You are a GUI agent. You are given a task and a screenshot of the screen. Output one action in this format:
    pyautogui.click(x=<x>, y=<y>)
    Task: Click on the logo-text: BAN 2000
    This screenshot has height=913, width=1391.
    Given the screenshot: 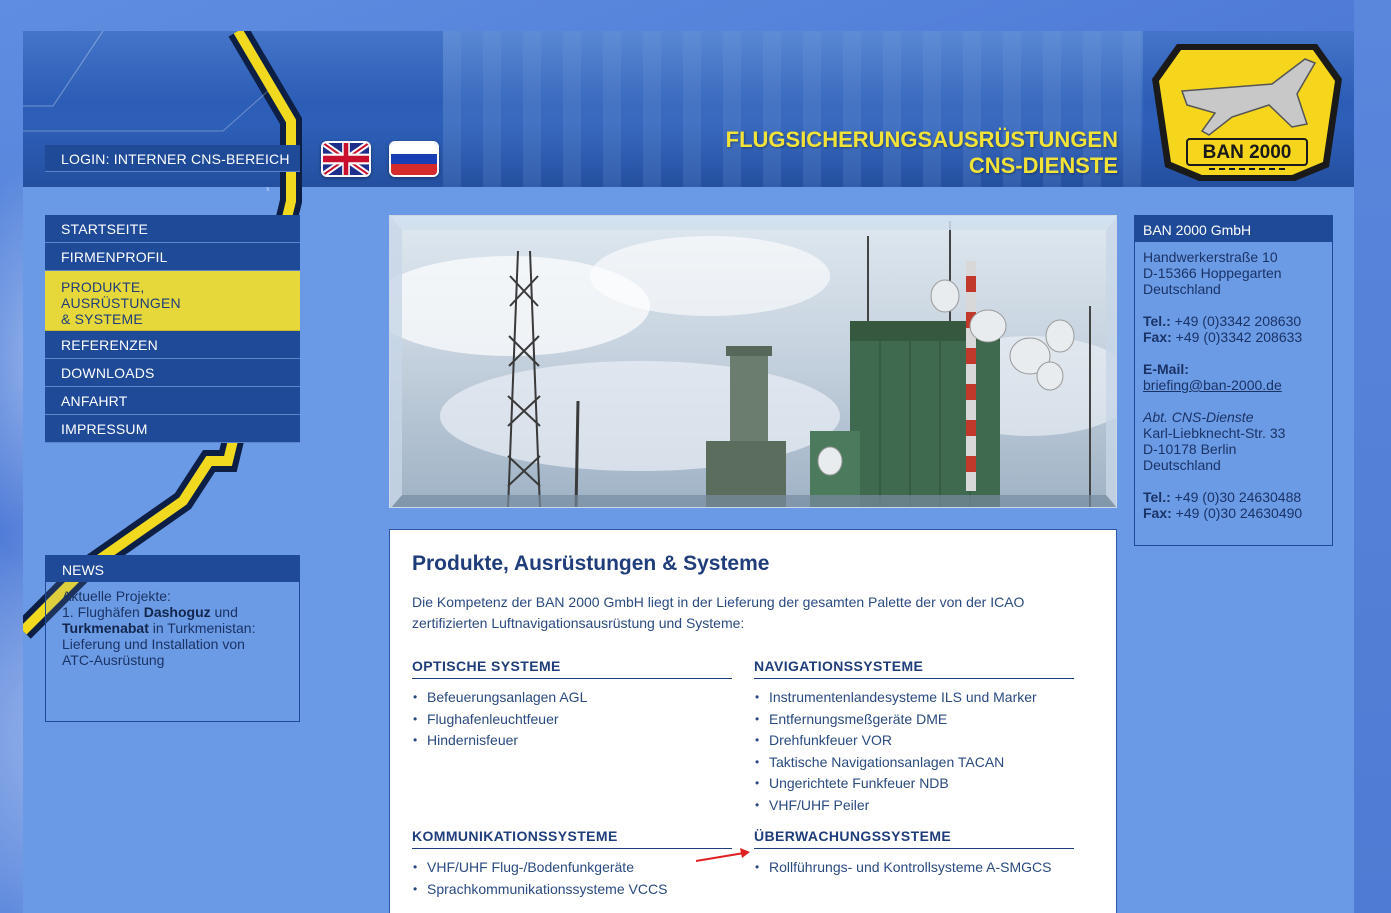 What is the action you would take?
    pyautogui.click(x=1247, y=152)
    